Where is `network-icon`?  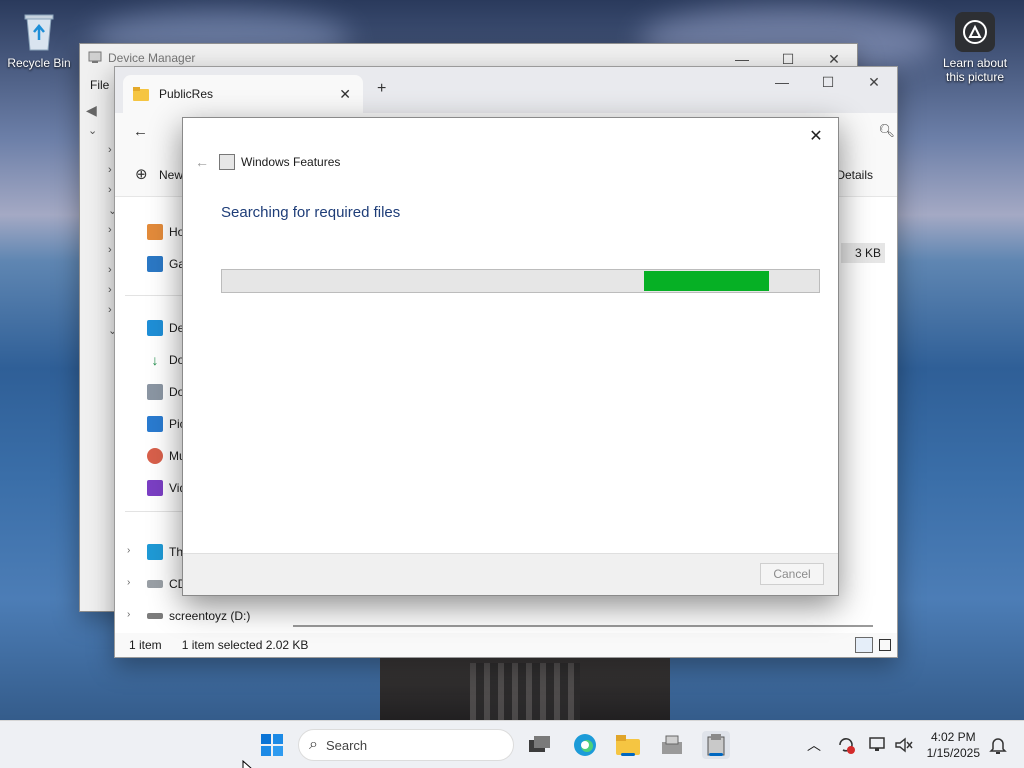
network-icon is located at coordinates (877, 744).